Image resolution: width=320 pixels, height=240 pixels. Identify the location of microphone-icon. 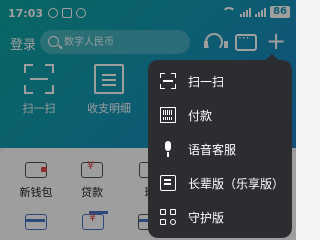
(168, 149).